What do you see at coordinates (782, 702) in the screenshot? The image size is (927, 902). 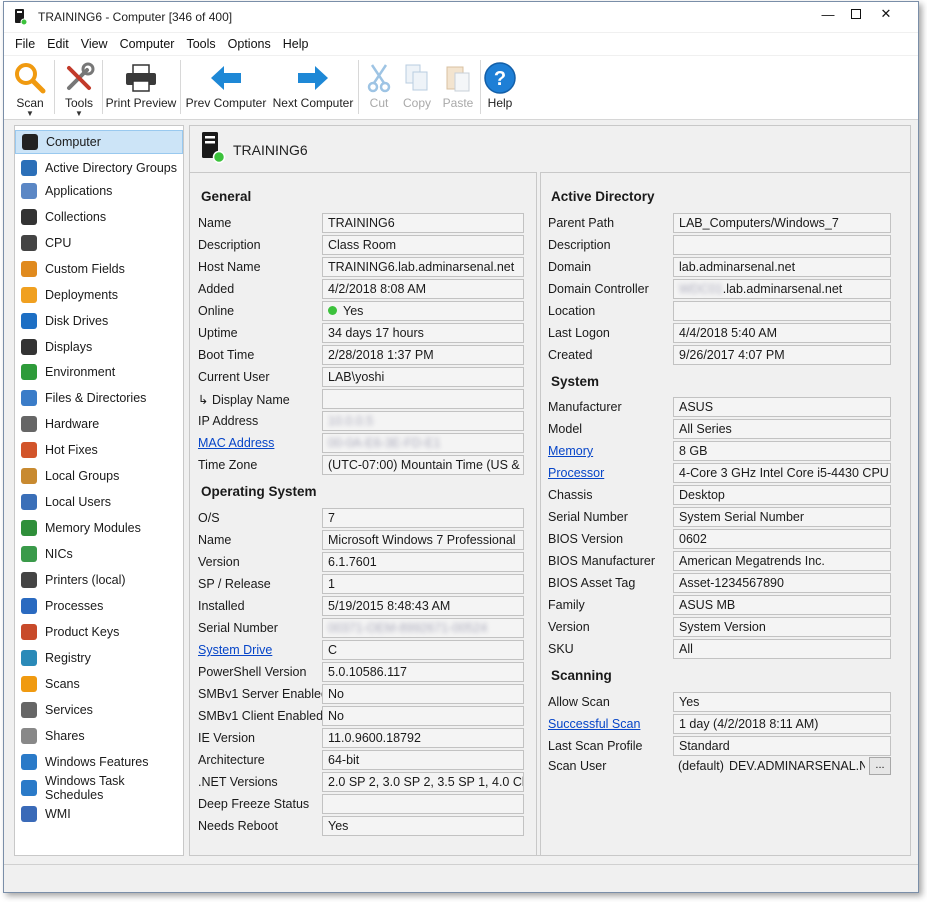 I see `scanning-allow-scan-value: Yes` at bounding box center [782, 702].